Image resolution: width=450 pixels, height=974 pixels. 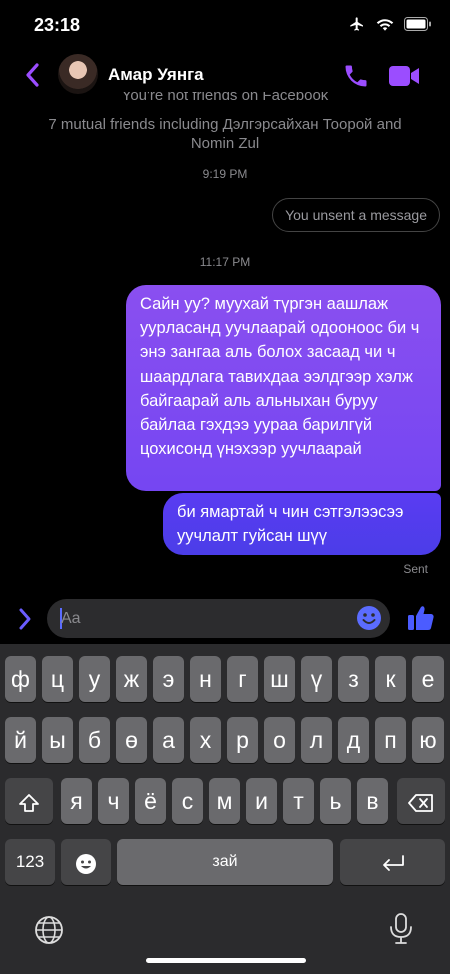 I want to click on globe-icon, so click(x=49, y=930).